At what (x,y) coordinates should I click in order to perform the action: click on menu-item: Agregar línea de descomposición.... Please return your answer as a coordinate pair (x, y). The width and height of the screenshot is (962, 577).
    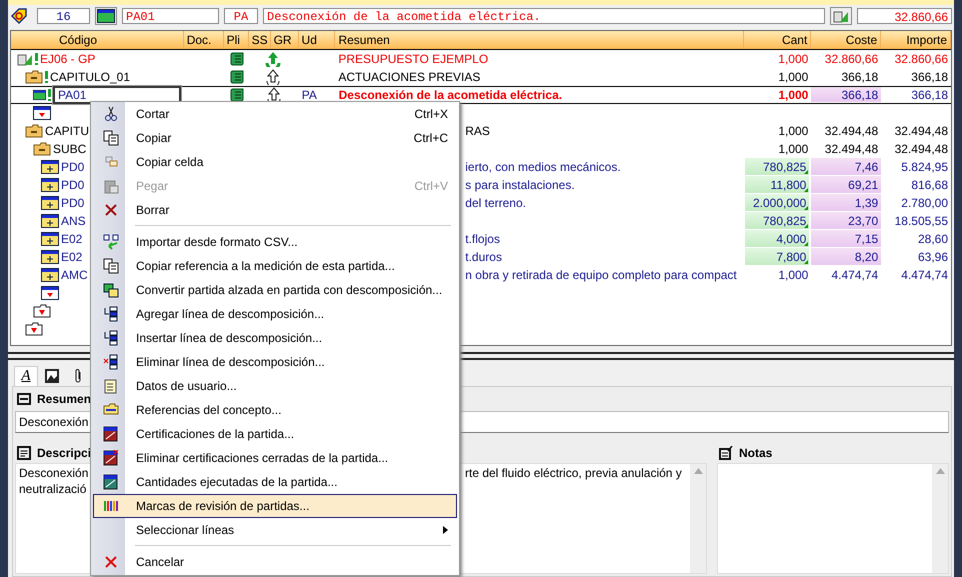
    Looking at the image, I should click on (275, 314).